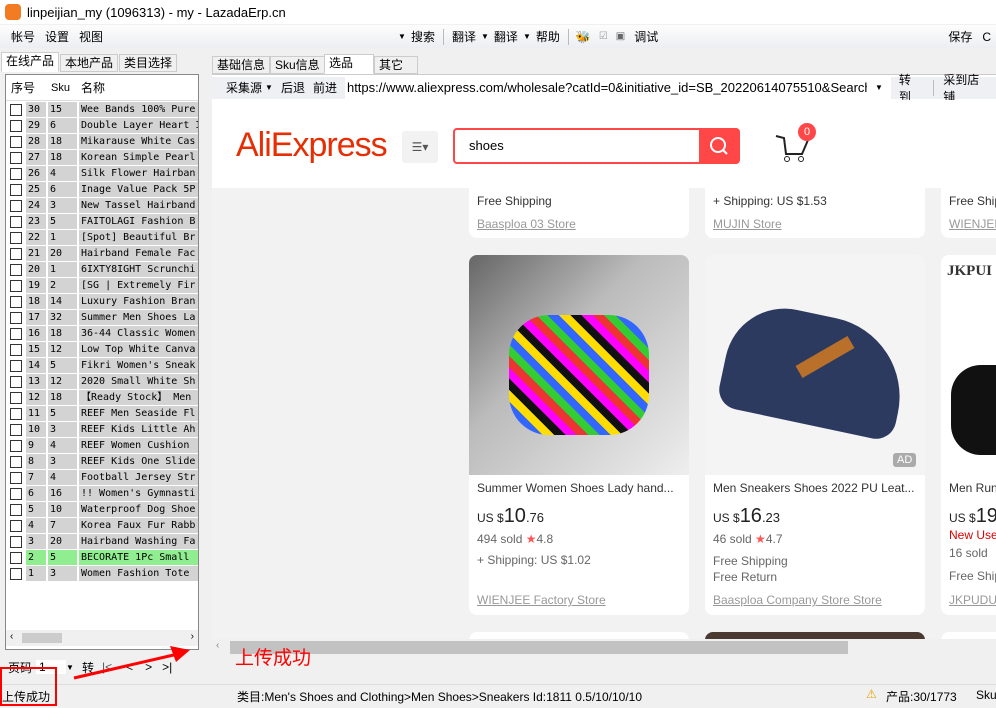  Describe the element at coordinates (102, 574) in the screenshot. I see `table-row: 1 3 Women Fashion Tote` at that location.